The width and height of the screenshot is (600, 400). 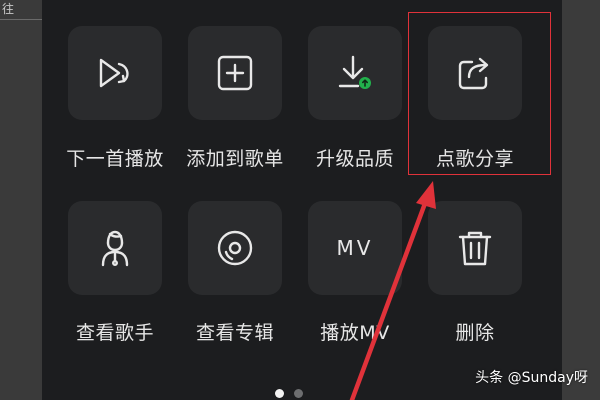 I want to click on label-view-album: 查看专辑, so click(x=234, y=333).